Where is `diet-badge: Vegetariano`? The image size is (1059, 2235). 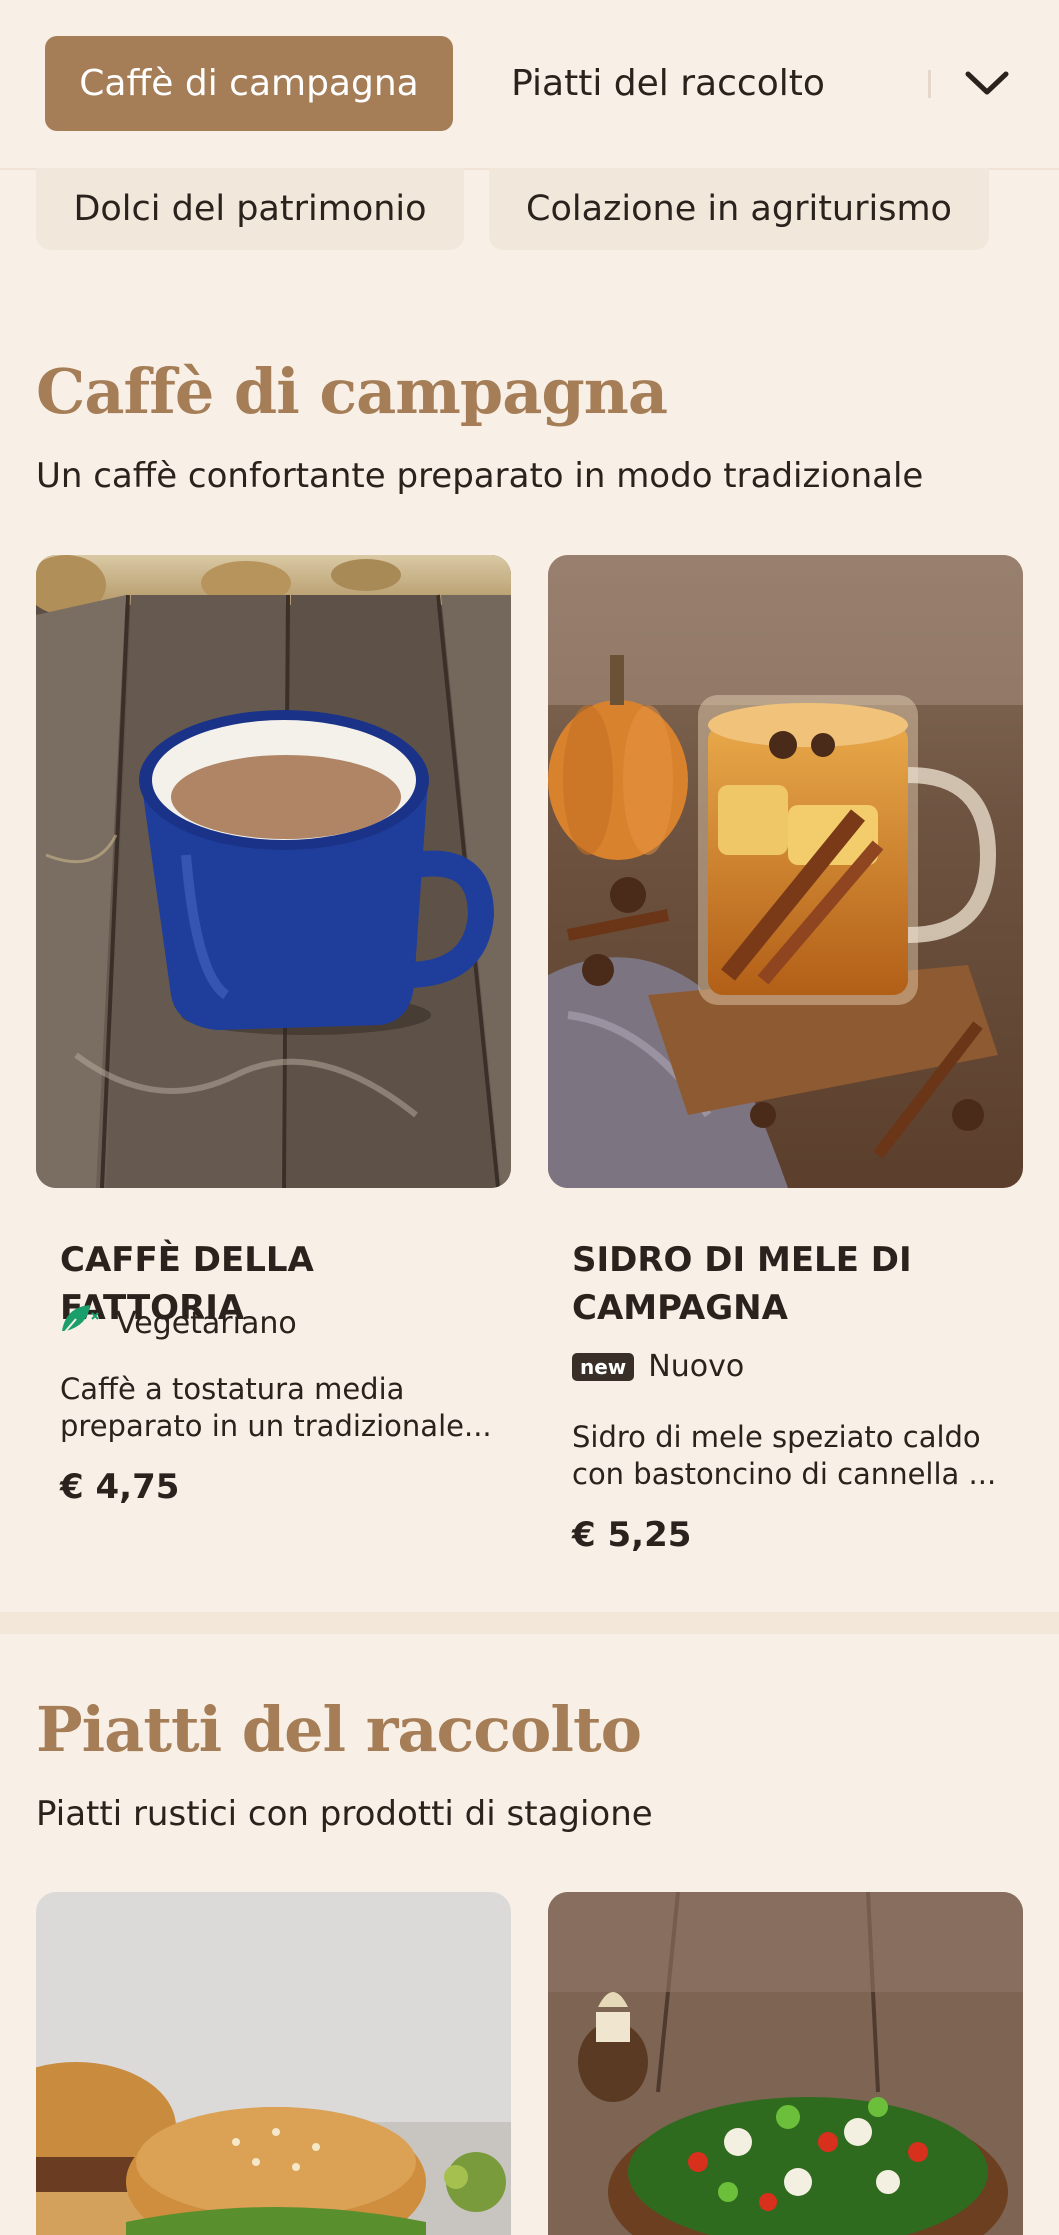
diet-badge: Vegetariano is located at coordinates (178, 1323).